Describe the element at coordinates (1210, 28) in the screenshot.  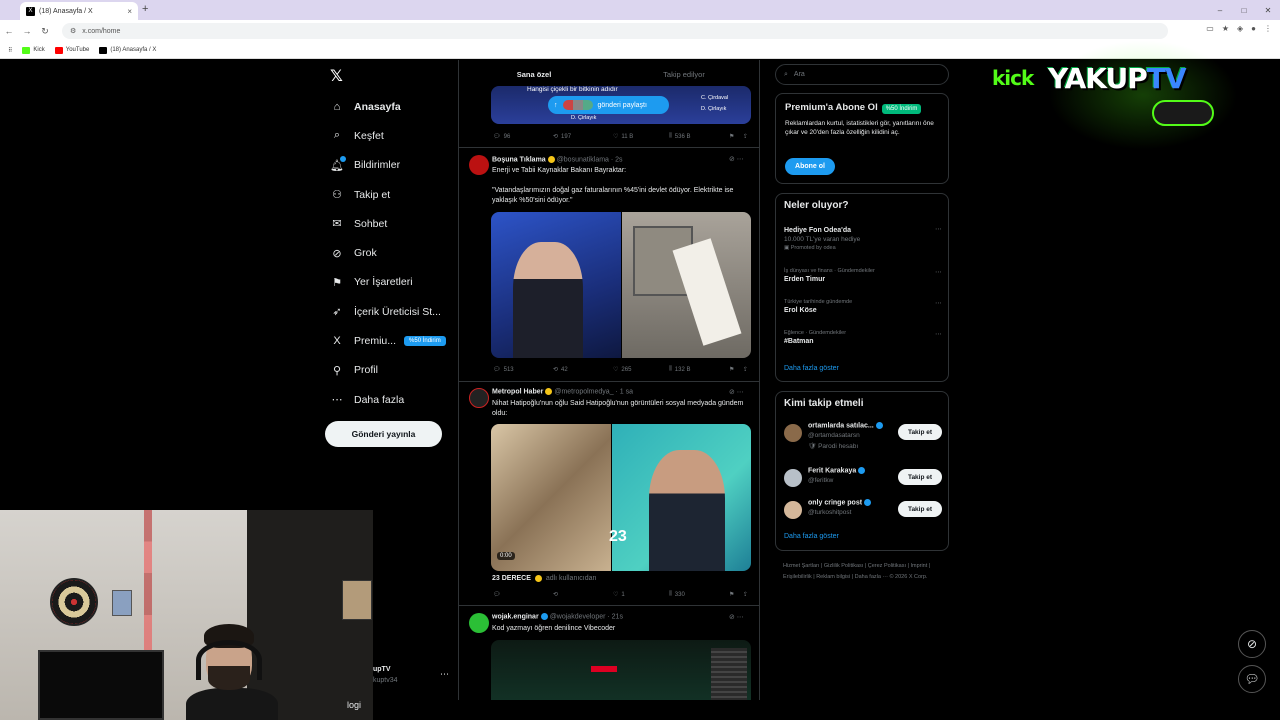
I see `cast-icon: ▭` at that location.